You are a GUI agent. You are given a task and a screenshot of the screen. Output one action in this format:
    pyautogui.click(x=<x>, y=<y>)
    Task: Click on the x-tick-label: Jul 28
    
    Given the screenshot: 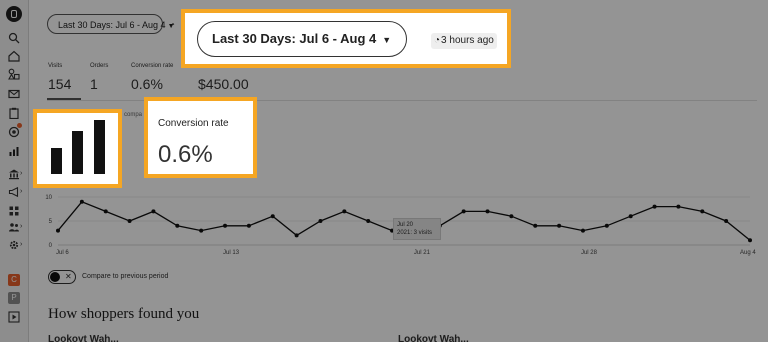 What is the action you would take?
    pyautogui.click(x=588, y=253)
    